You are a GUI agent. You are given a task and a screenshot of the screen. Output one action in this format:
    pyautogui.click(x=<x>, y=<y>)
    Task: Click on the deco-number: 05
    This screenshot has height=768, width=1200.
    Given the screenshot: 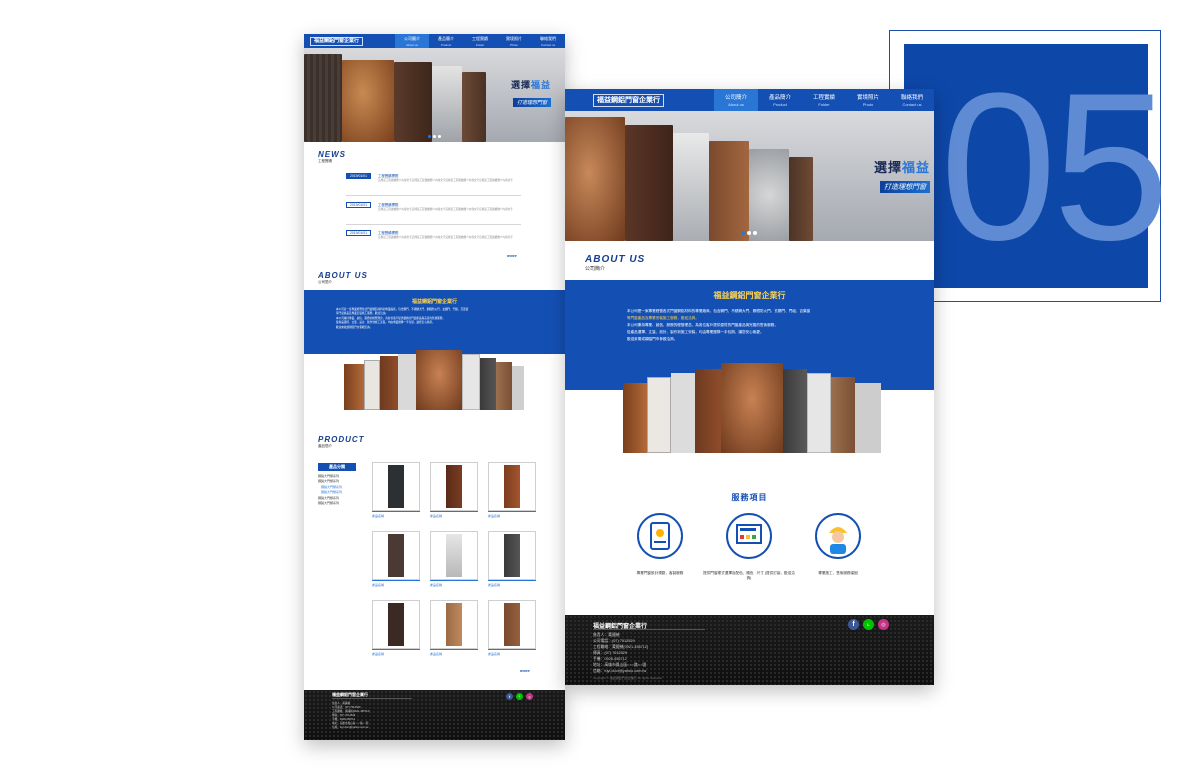 What is the action you would take?
    pyautogui.click(x=1055, y=166)
    